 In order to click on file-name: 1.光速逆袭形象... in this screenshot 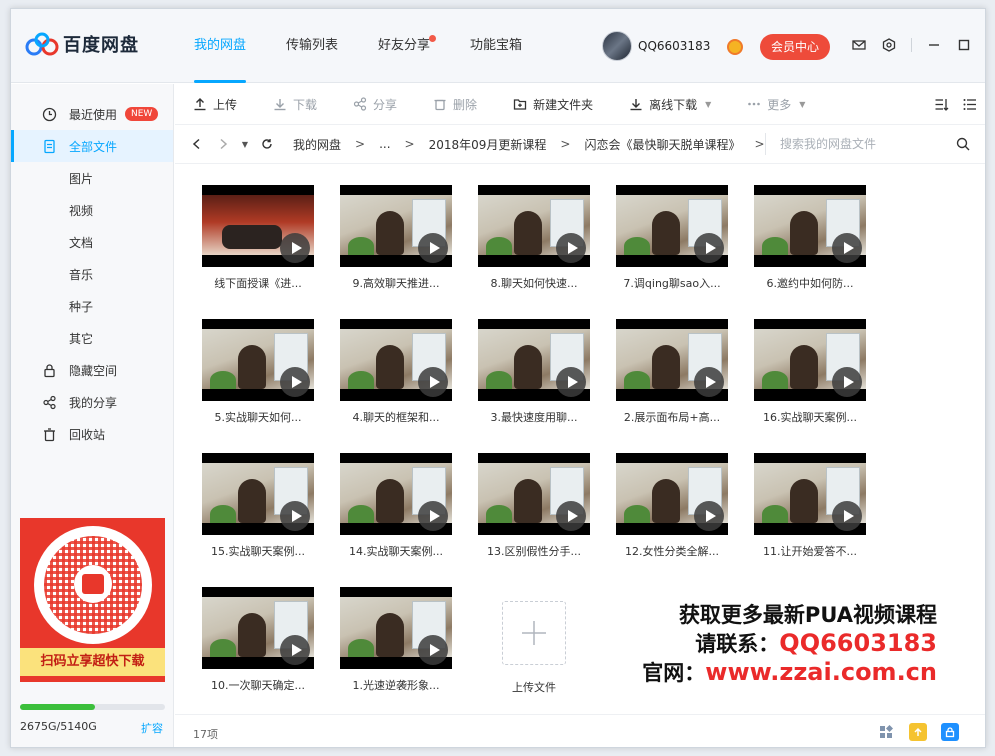, I will do `click(396, 685)`.